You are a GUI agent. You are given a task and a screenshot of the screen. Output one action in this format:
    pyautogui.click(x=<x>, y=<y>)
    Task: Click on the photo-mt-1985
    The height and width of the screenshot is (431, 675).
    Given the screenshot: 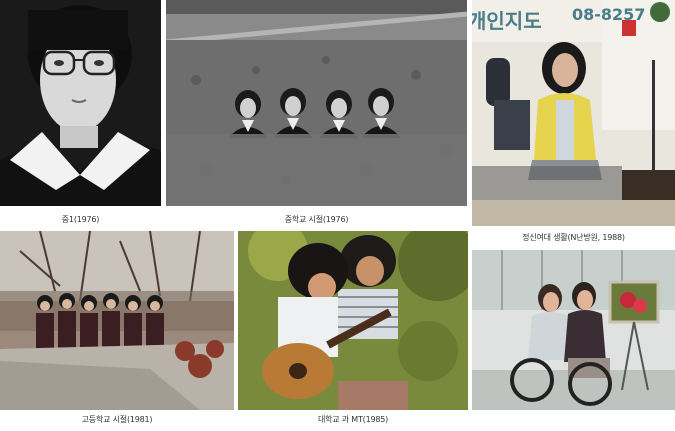 What is the action you would take?
    pyautogui.click(x=353, y=320)
    